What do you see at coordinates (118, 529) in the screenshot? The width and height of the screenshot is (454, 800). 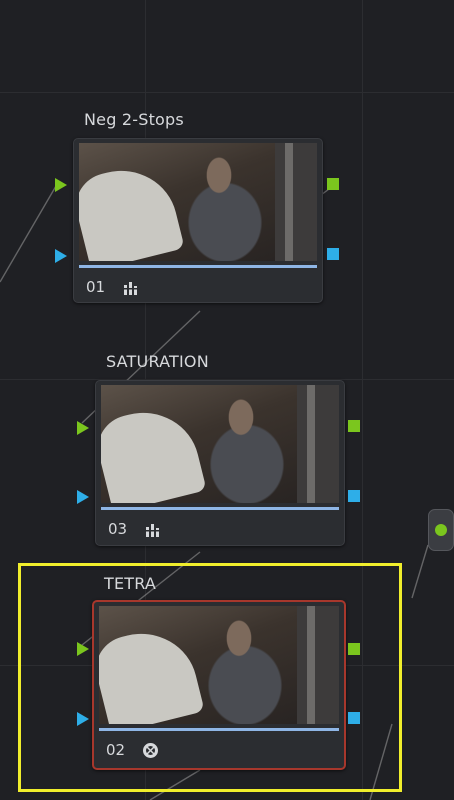 I see `node-number: 03` at bounding box center [118, 529].